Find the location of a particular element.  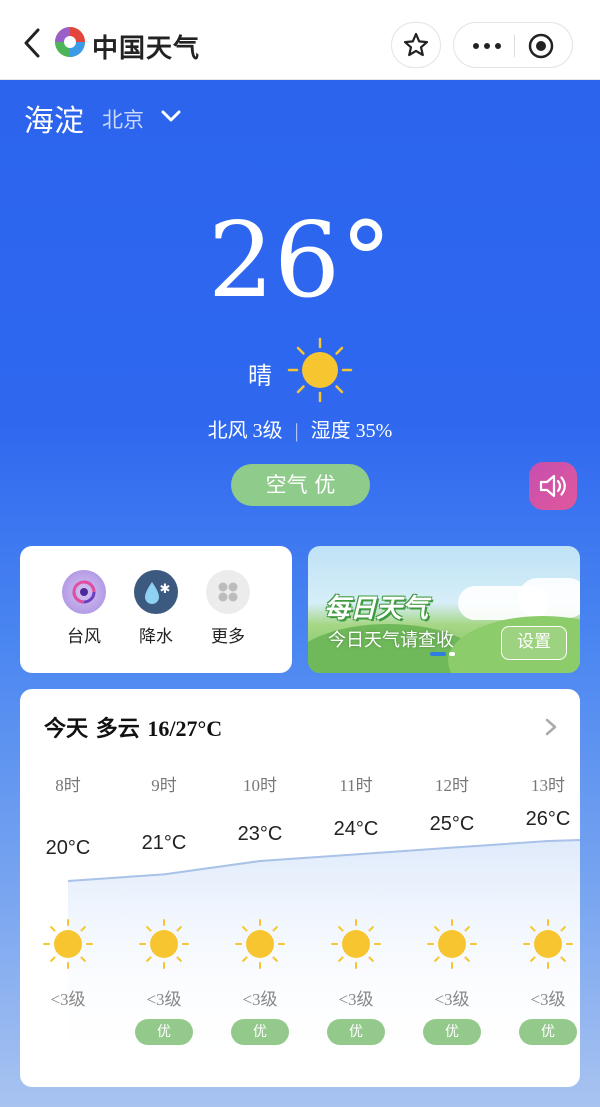

settings-button: 设置 is located at coordinates (534, 643).